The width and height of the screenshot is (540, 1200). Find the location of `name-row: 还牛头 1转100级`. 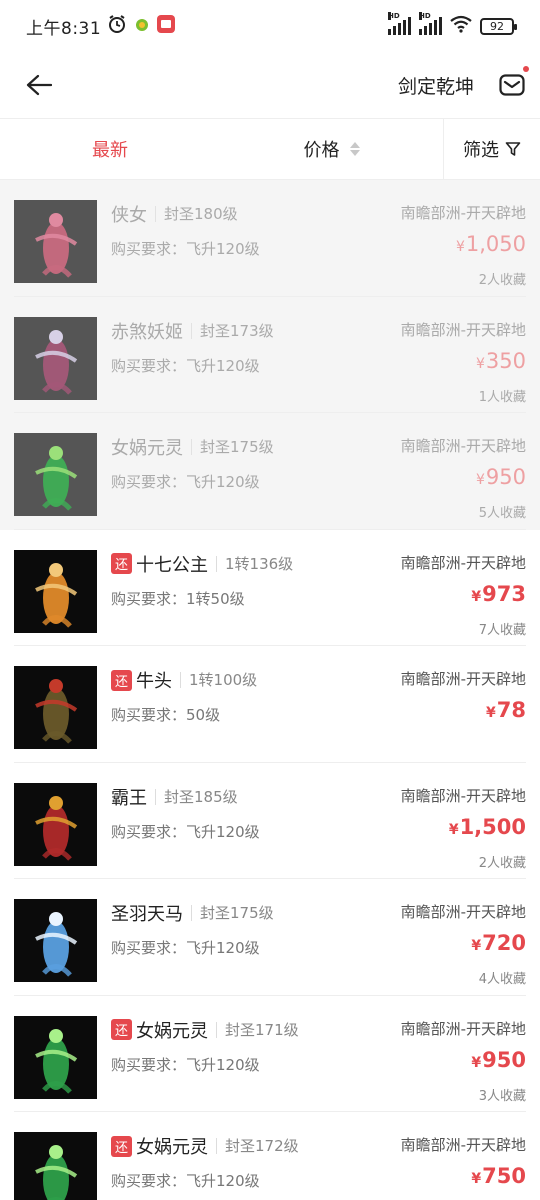

name-row: 还牛头 1转100级 is located at coordinates (184, 680).